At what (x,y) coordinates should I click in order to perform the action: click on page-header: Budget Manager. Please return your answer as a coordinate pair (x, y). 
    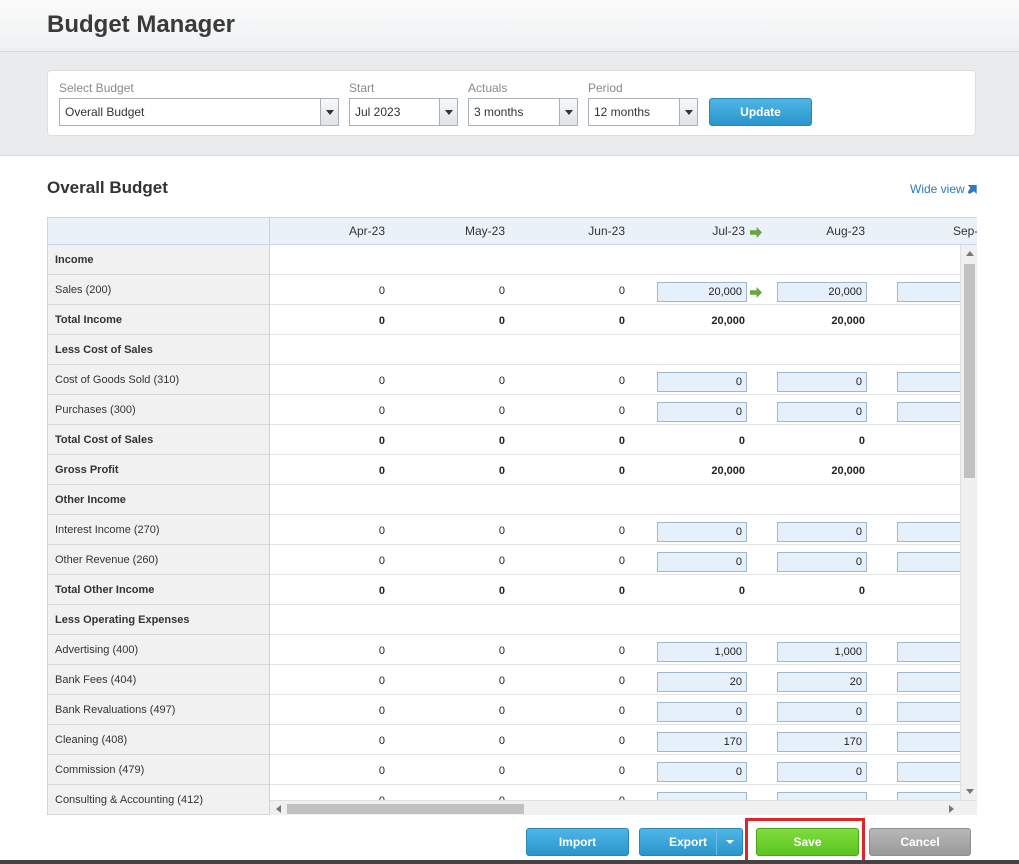
    Looking at the image, I should click on (509, 26).